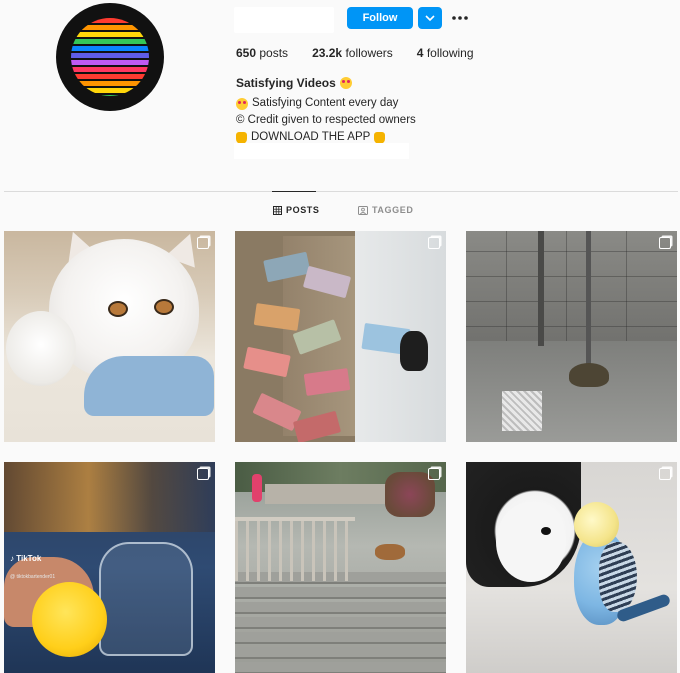 This screenshot has width=680, height=673. What do you see at coordinates (589, 375) in the screenshot?
I see `tortoise` at bounding box center [589, 375].